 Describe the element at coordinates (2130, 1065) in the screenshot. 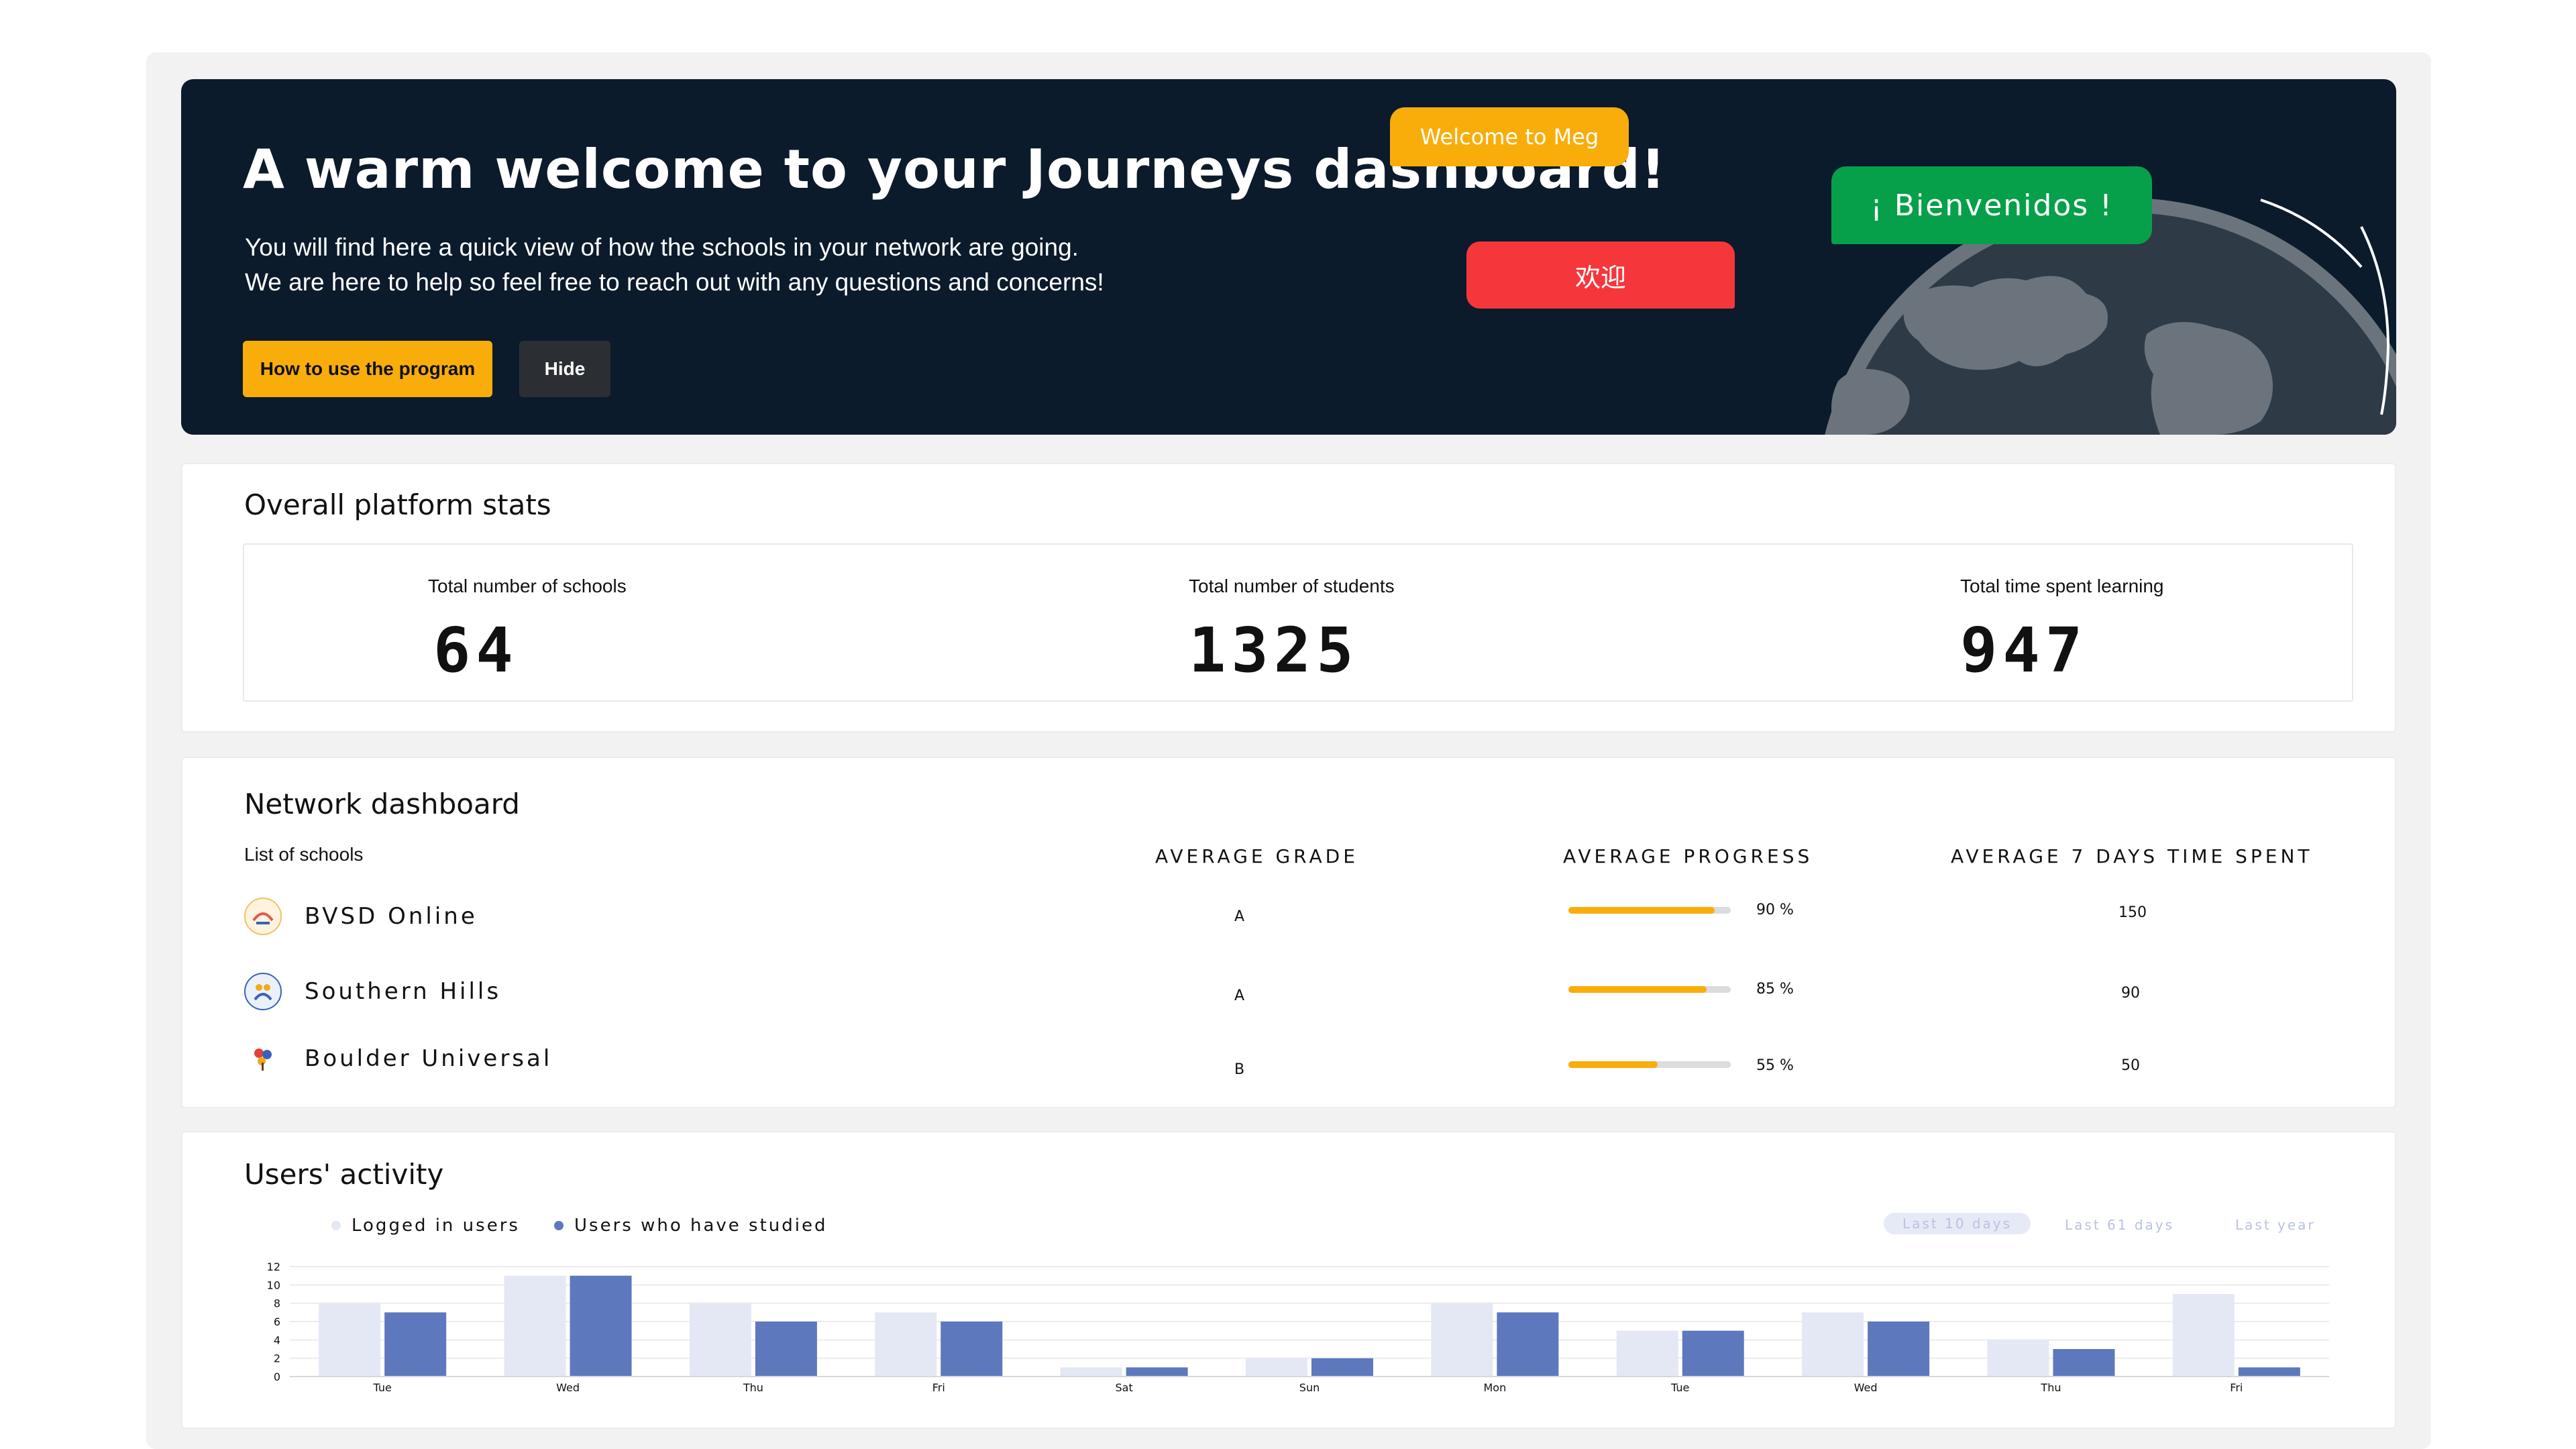

I see `time-spent-value: 50` at that location.